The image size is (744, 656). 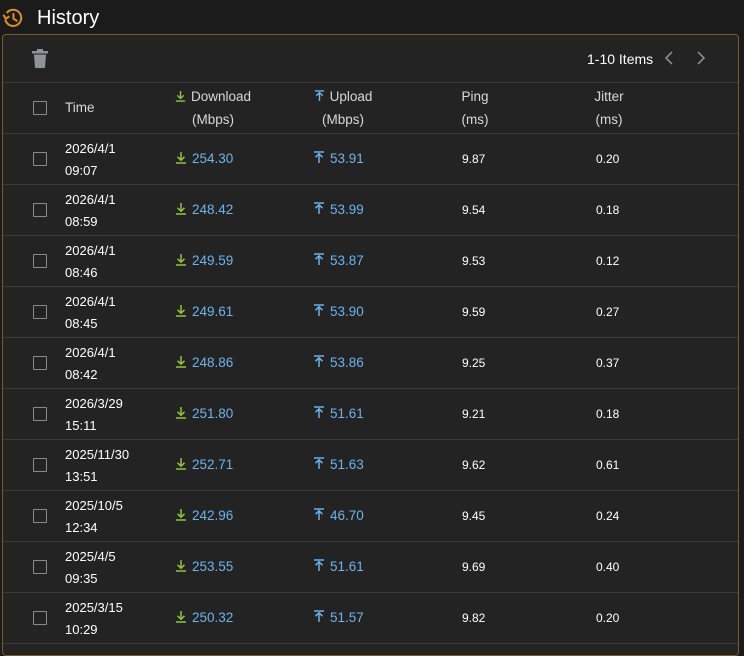 What do you see at coordinates (370, 261) in the screenshot?
I see `table-row: 2026/4/1 08:46 249.59 53.87 9.53 0.12` at bounding box center [370, 261].